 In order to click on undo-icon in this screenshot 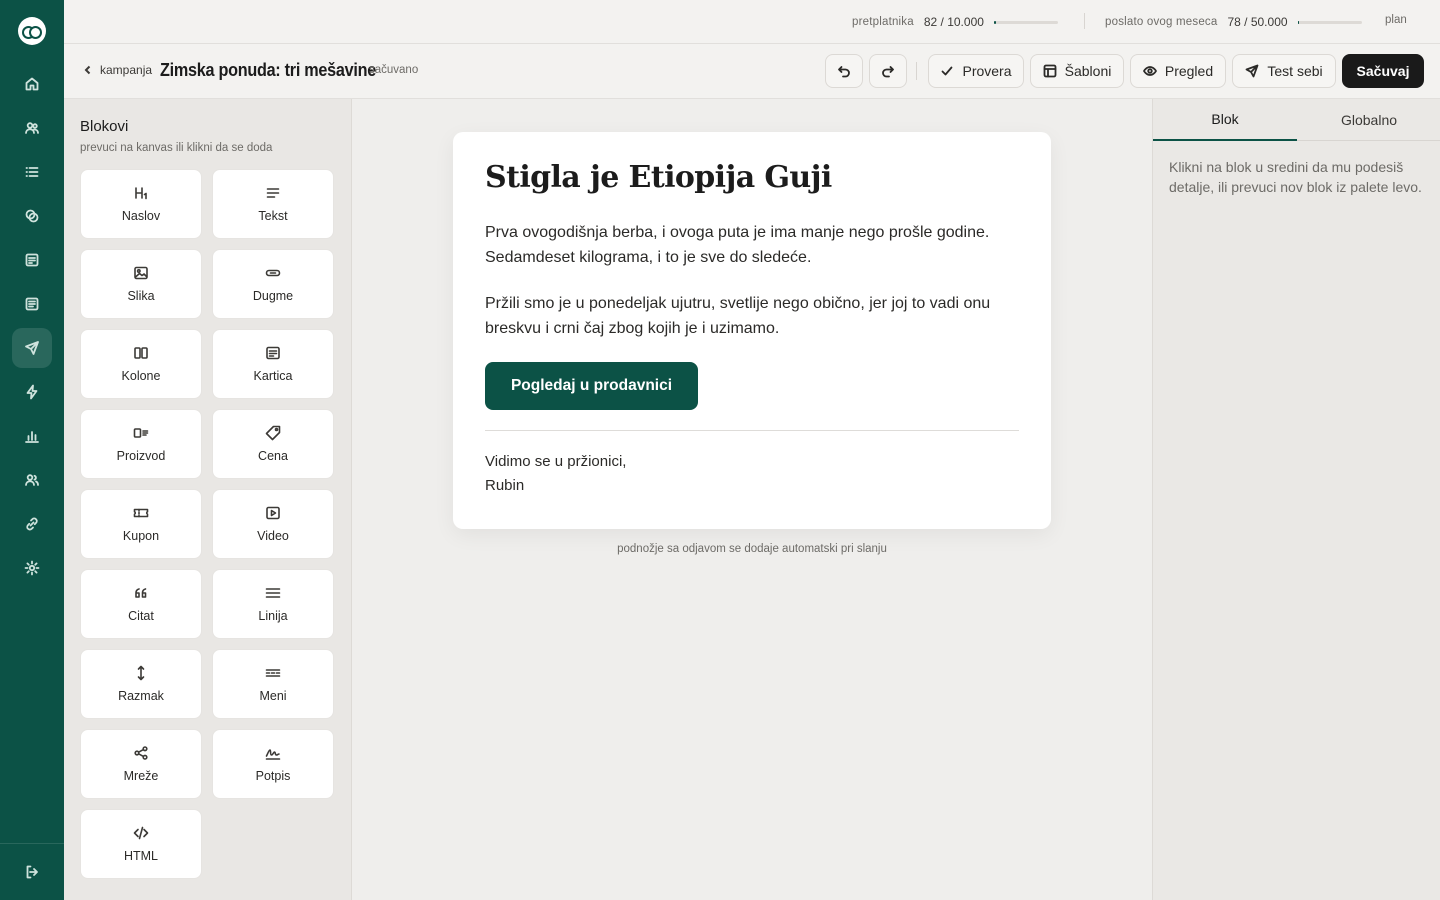, I will do `click(844, 72)`.